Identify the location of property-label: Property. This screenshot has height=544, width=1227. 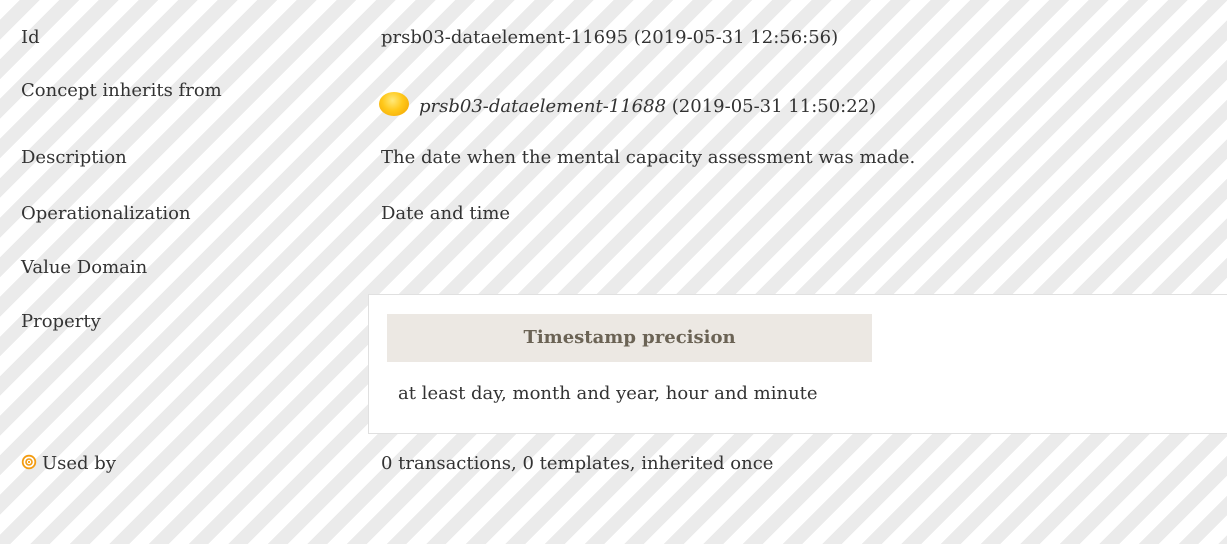
(61, 321).